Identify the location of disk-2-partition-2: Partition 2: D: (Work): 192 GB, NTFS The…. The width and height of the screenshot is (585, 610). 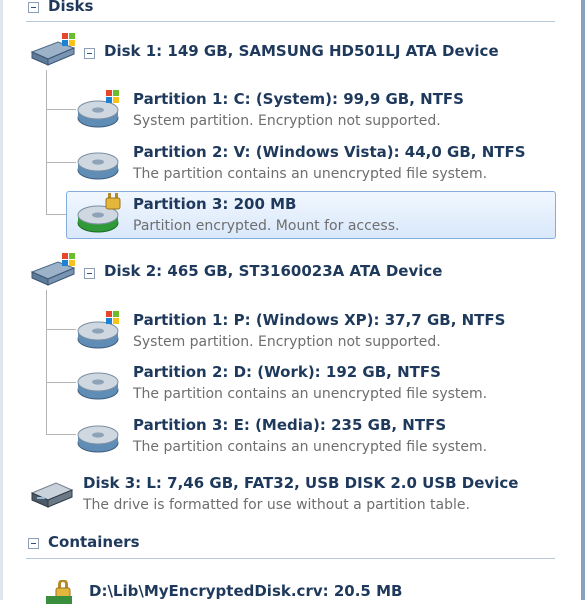
(316, 383).